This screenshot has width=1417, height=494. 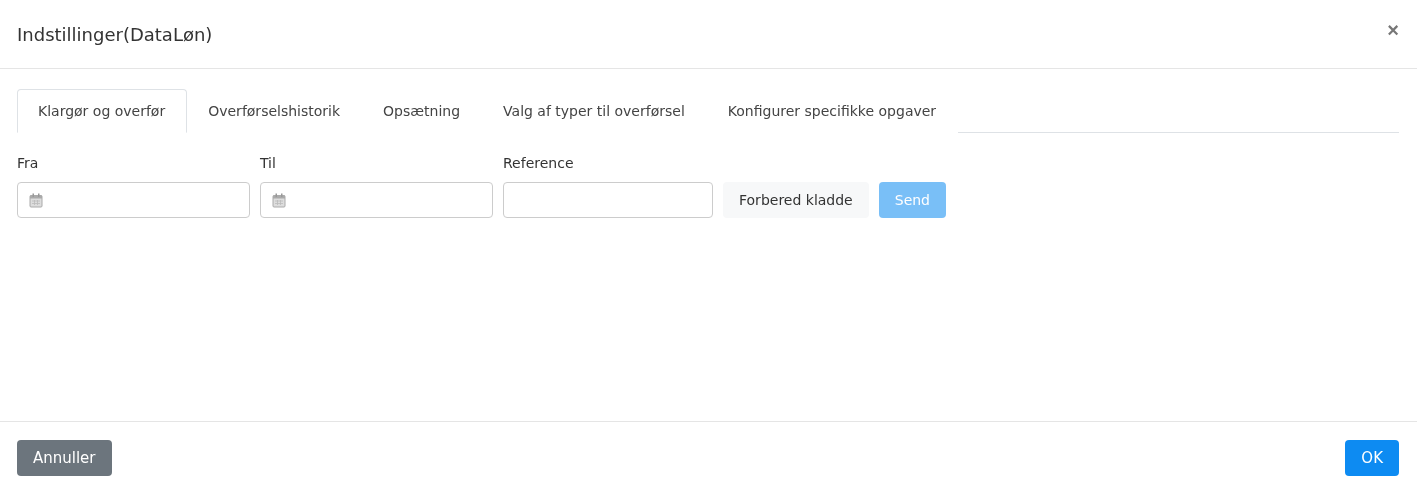 What do you see at coordinates (115, 34) in the screenshot?
I see `dialog-title: Indstillinger(DataLøn)` at bounding box center [115, 34].